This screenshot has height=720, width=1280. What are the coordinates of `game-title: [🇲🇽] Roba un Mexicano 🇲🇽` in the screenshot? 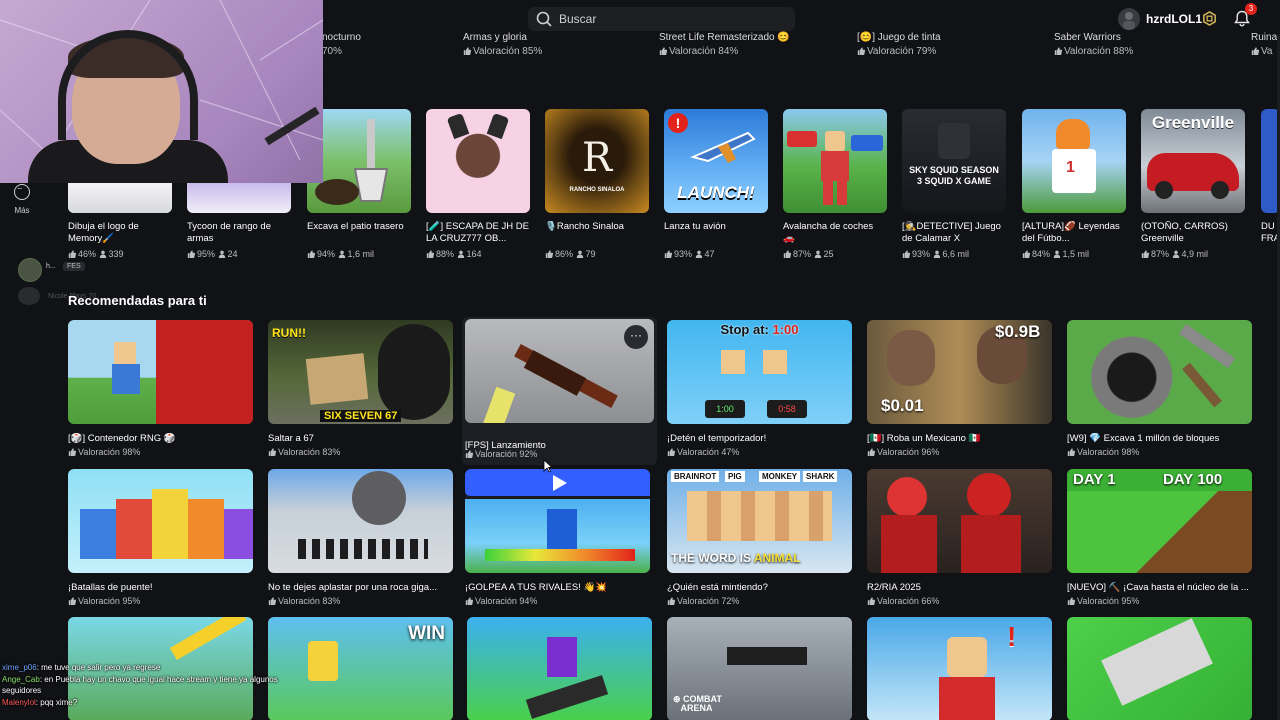 It's located at (924, 438).